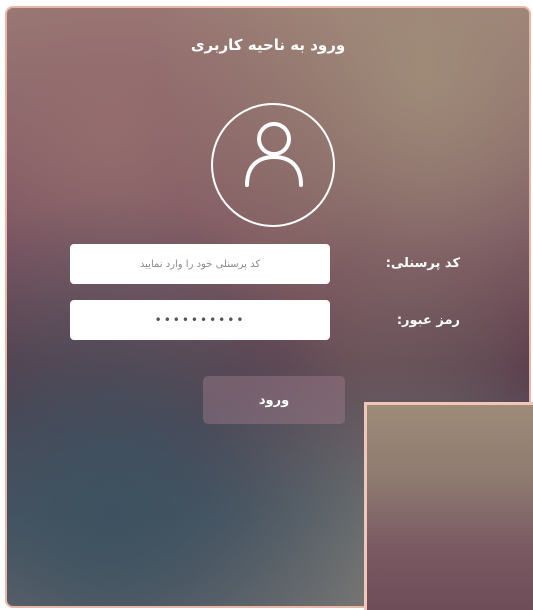 The image size is (533, 610). Describe the element at coordinates (274, 400) in the screenshot. I see `login-button: ورود` at that location.